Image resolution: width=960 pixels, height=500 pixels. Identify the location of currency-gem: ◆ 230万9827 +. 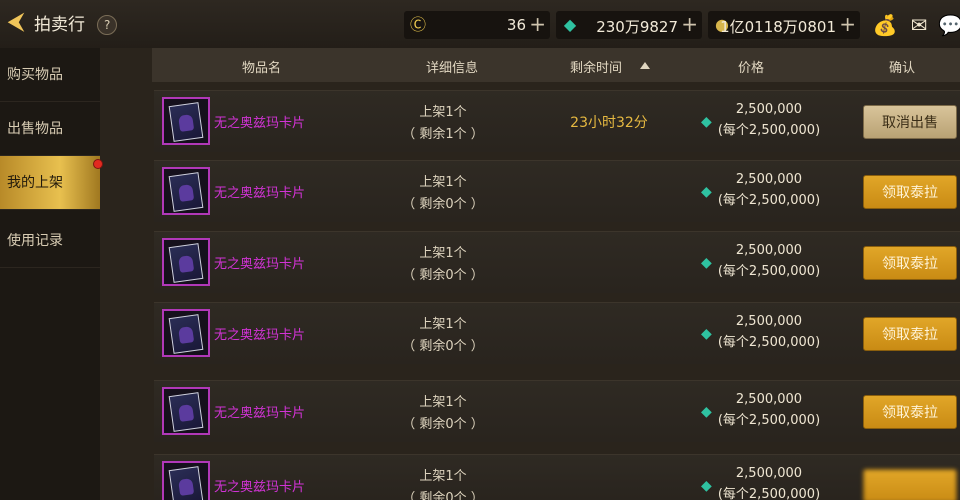
(629, 25).